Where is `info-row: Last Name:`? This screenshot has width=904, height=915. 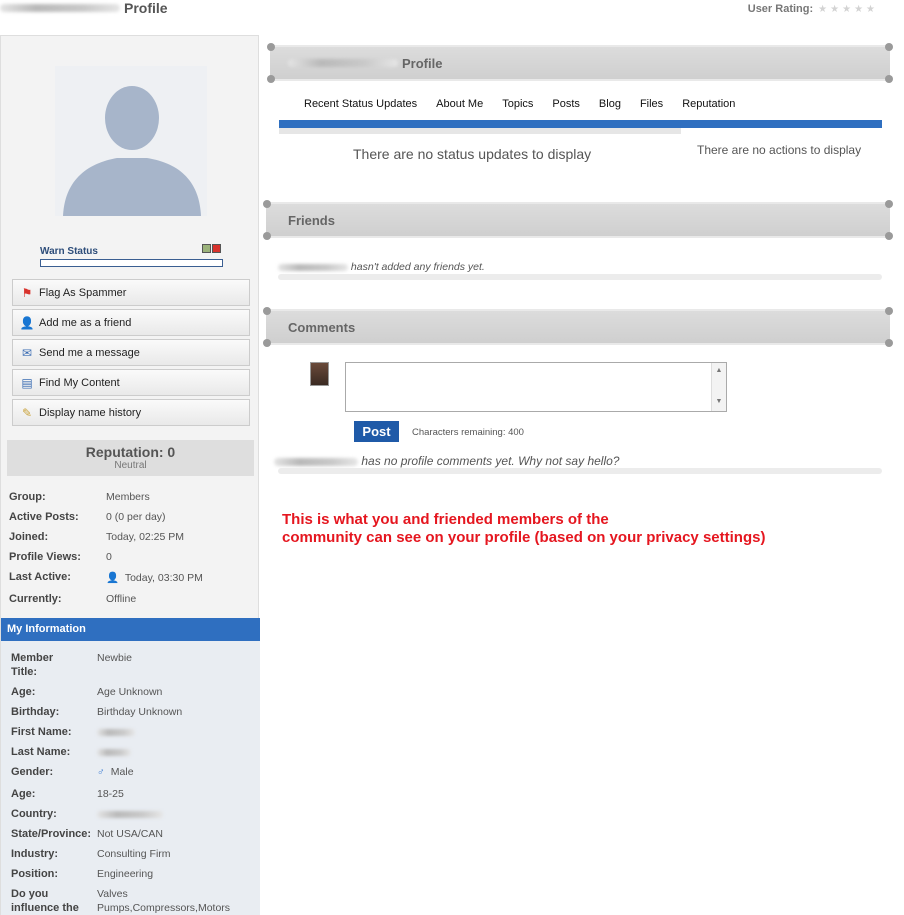
info-row: Last Name: is located at coordinates (133, 752).